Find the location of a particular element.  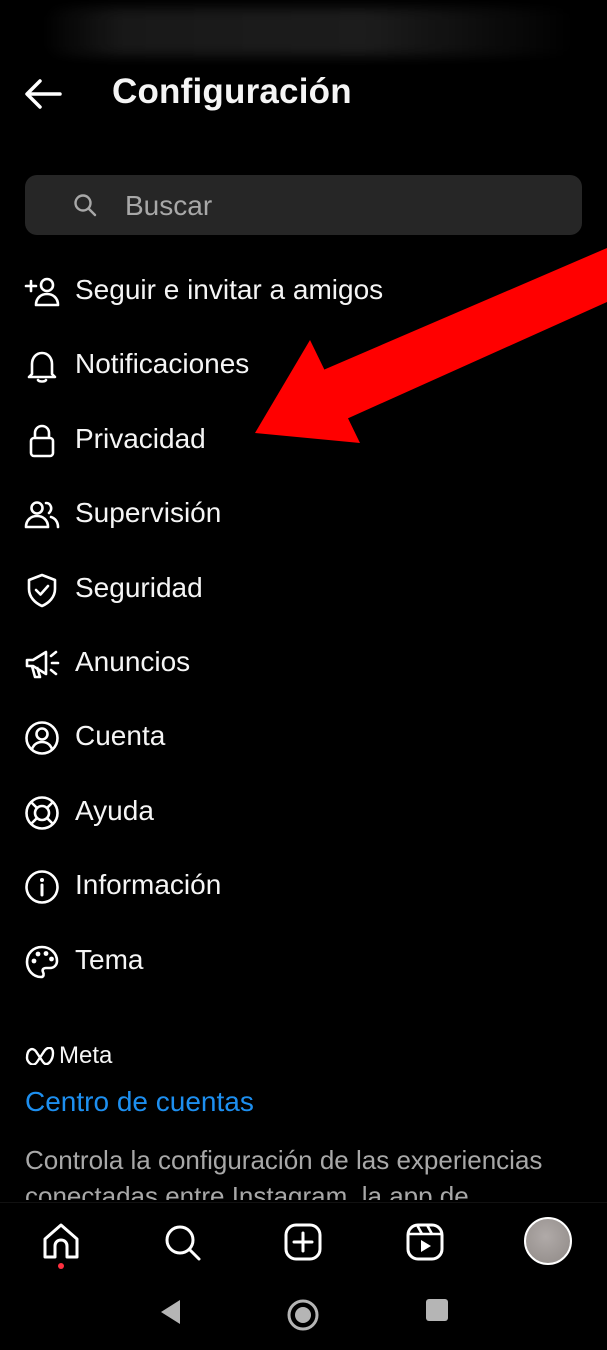

nav-home-button is located at coordinates (61, 1242).